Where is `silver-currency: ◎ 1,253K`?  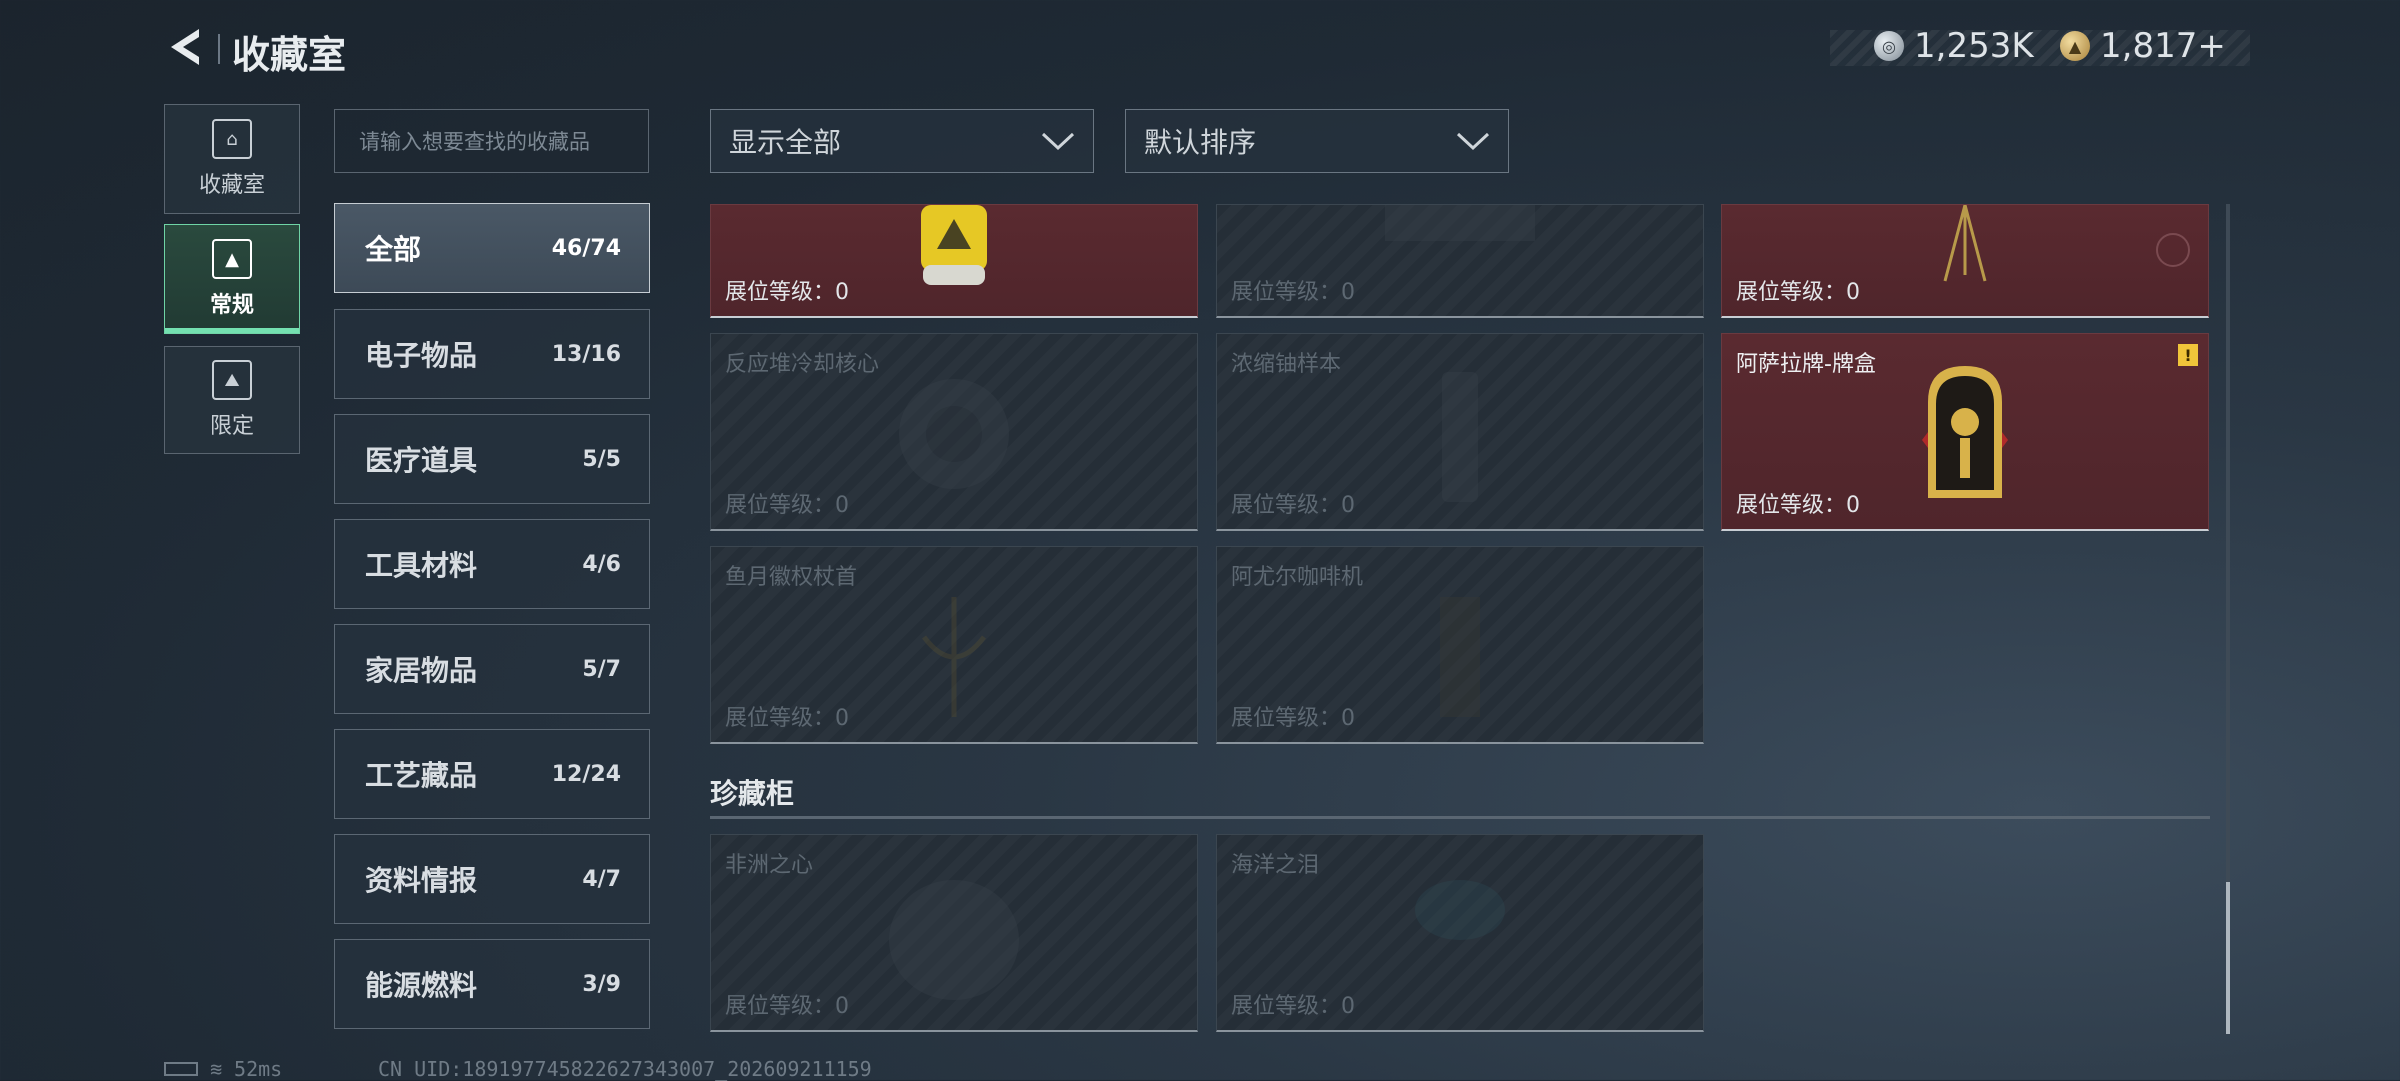
silver-currency: ◎ 1,253K is located at coordinates (1954, 46).